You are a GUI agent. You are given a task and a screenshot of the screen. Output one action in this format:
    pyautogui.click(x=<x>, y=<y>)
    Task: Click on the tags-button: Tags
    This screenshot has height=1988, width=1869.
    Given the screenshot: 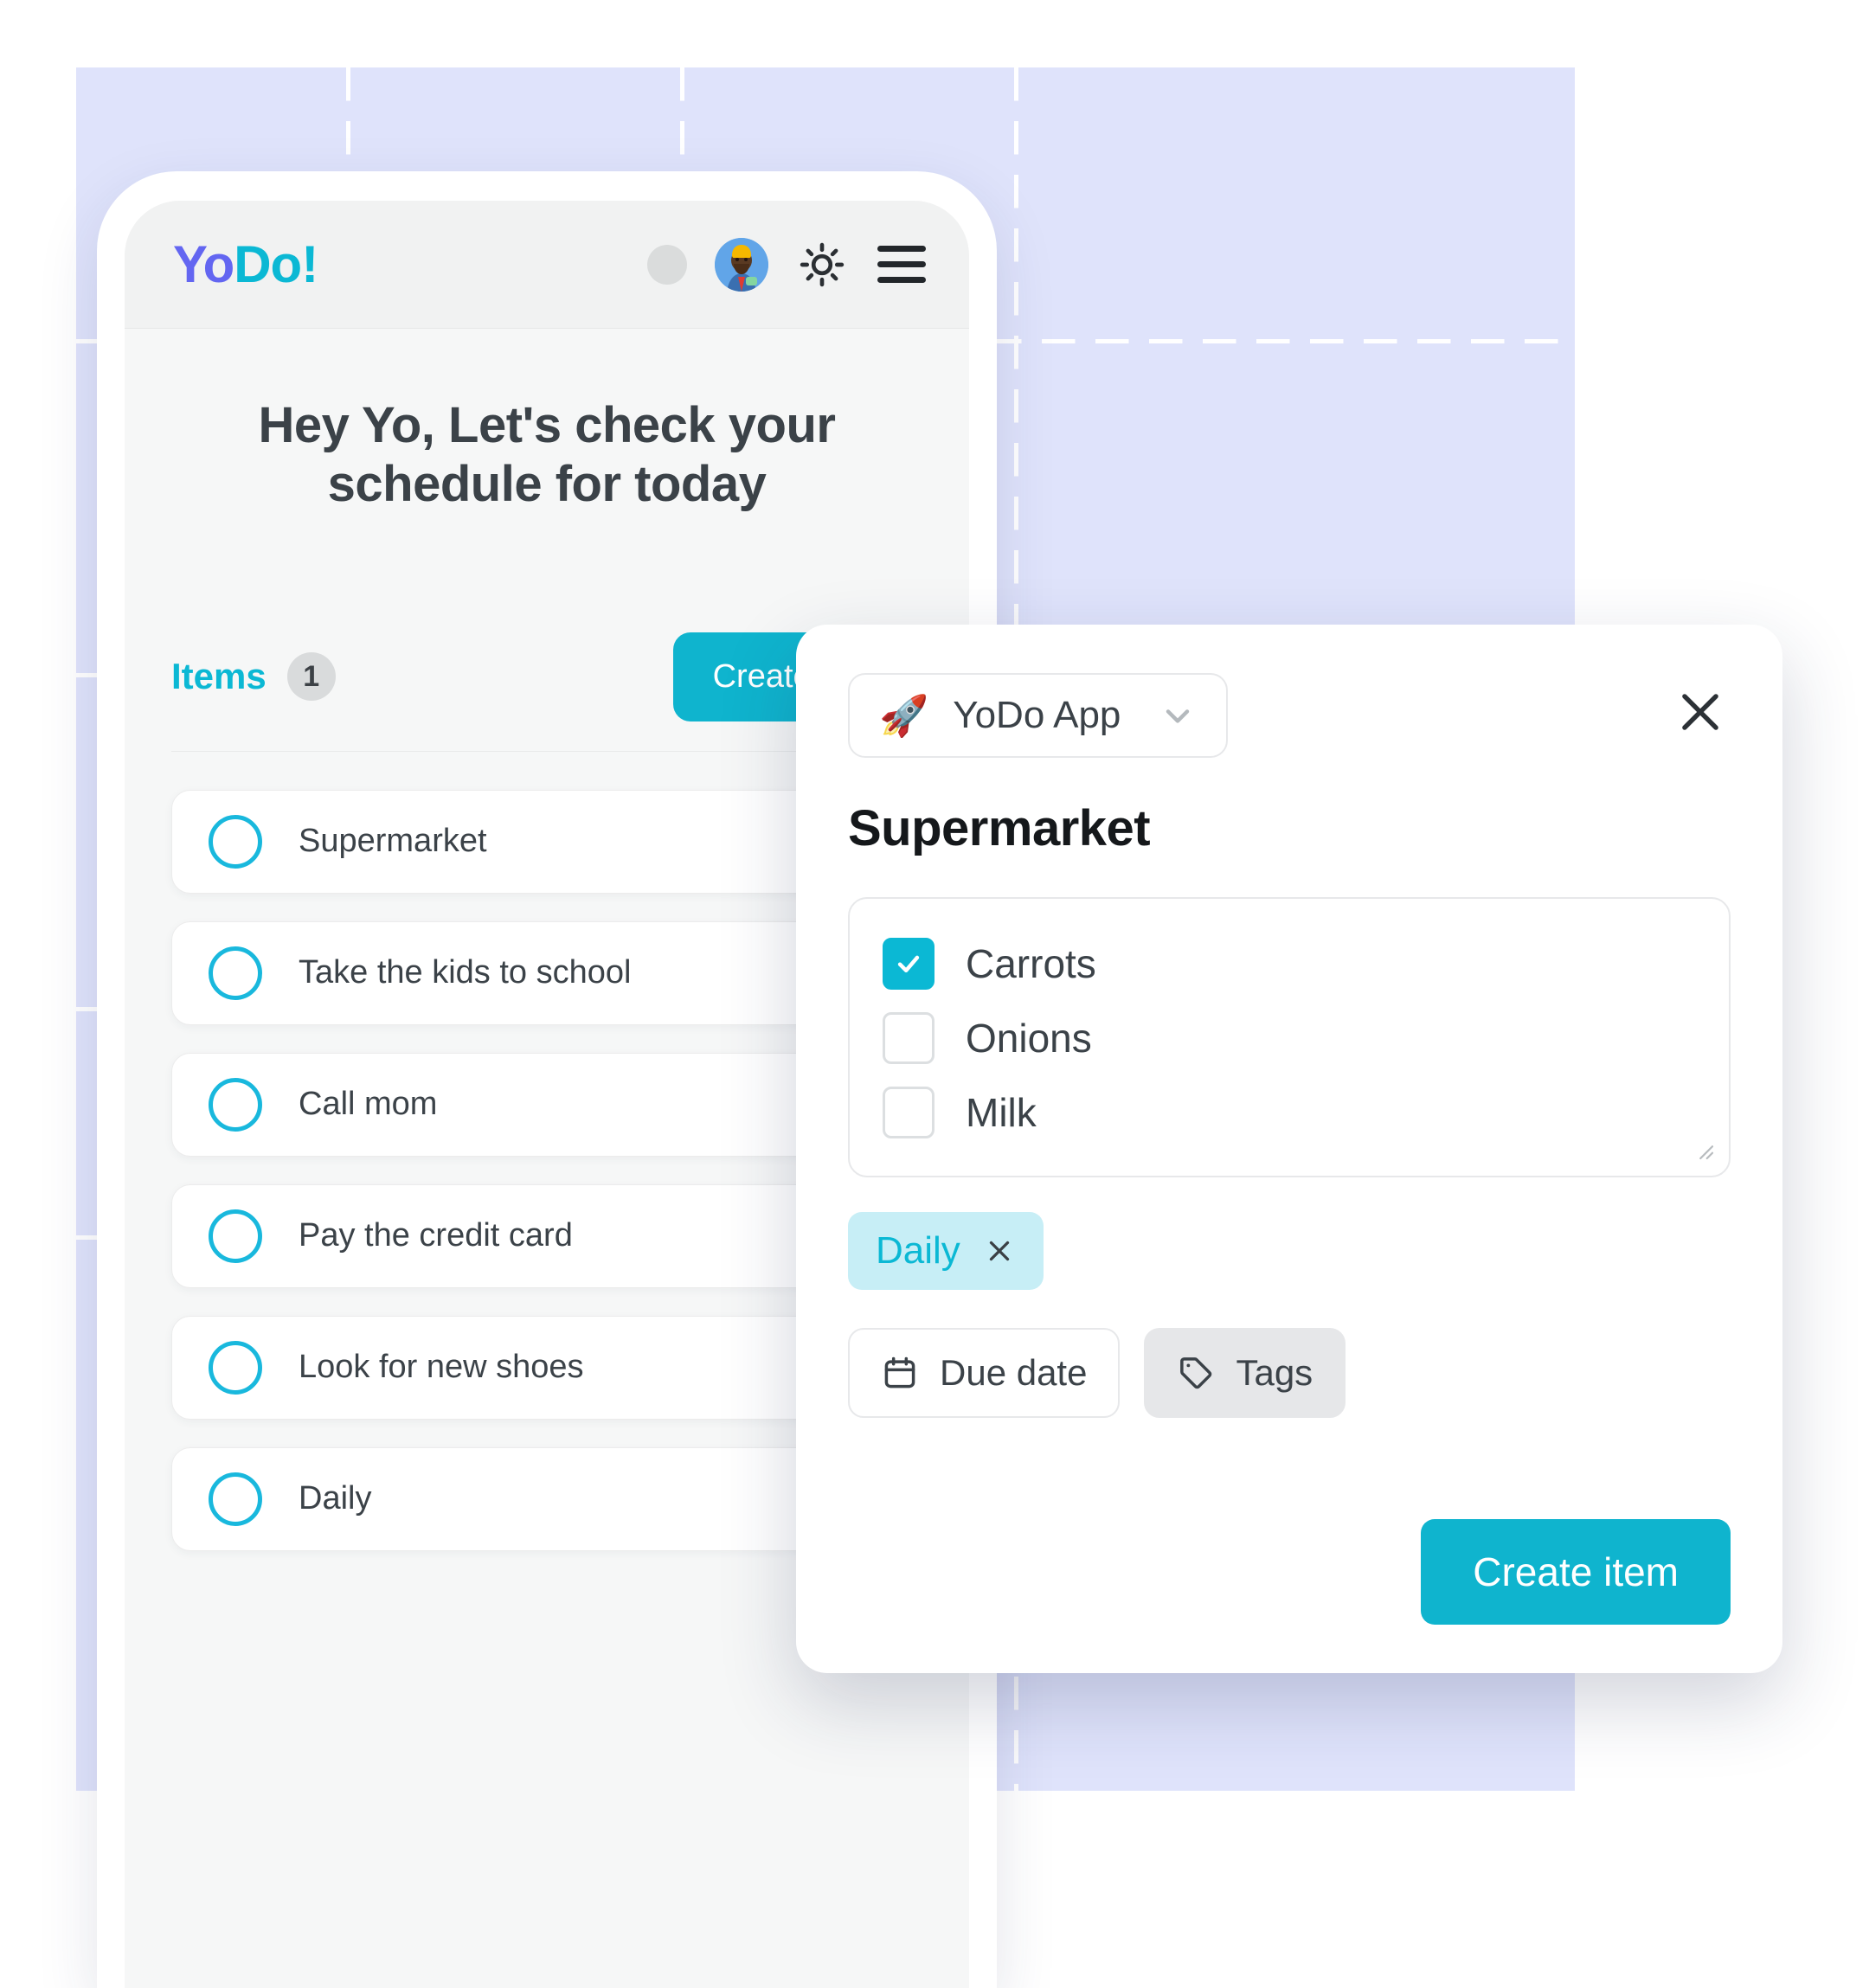 What is the action you would take?
    pyautogui.click(x=1245, y=1373)
    